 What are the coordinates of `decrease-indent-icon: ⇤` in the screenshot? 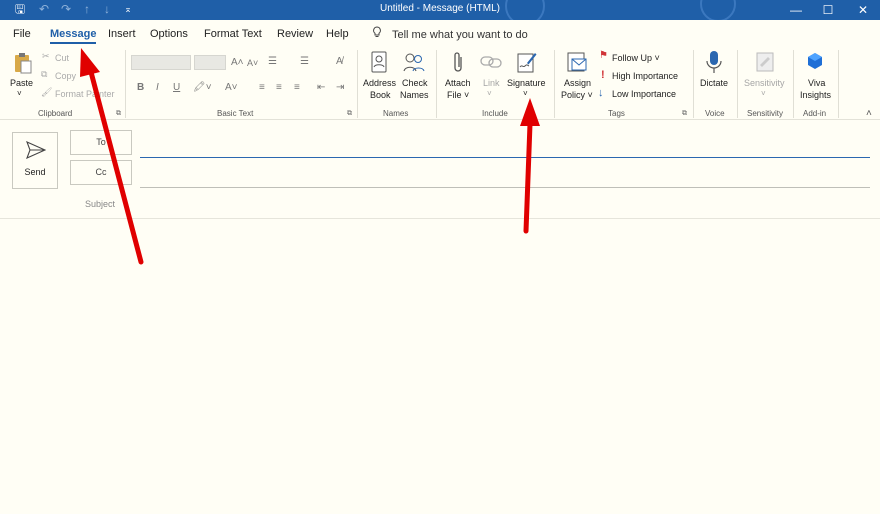 It's located at (321, 87).